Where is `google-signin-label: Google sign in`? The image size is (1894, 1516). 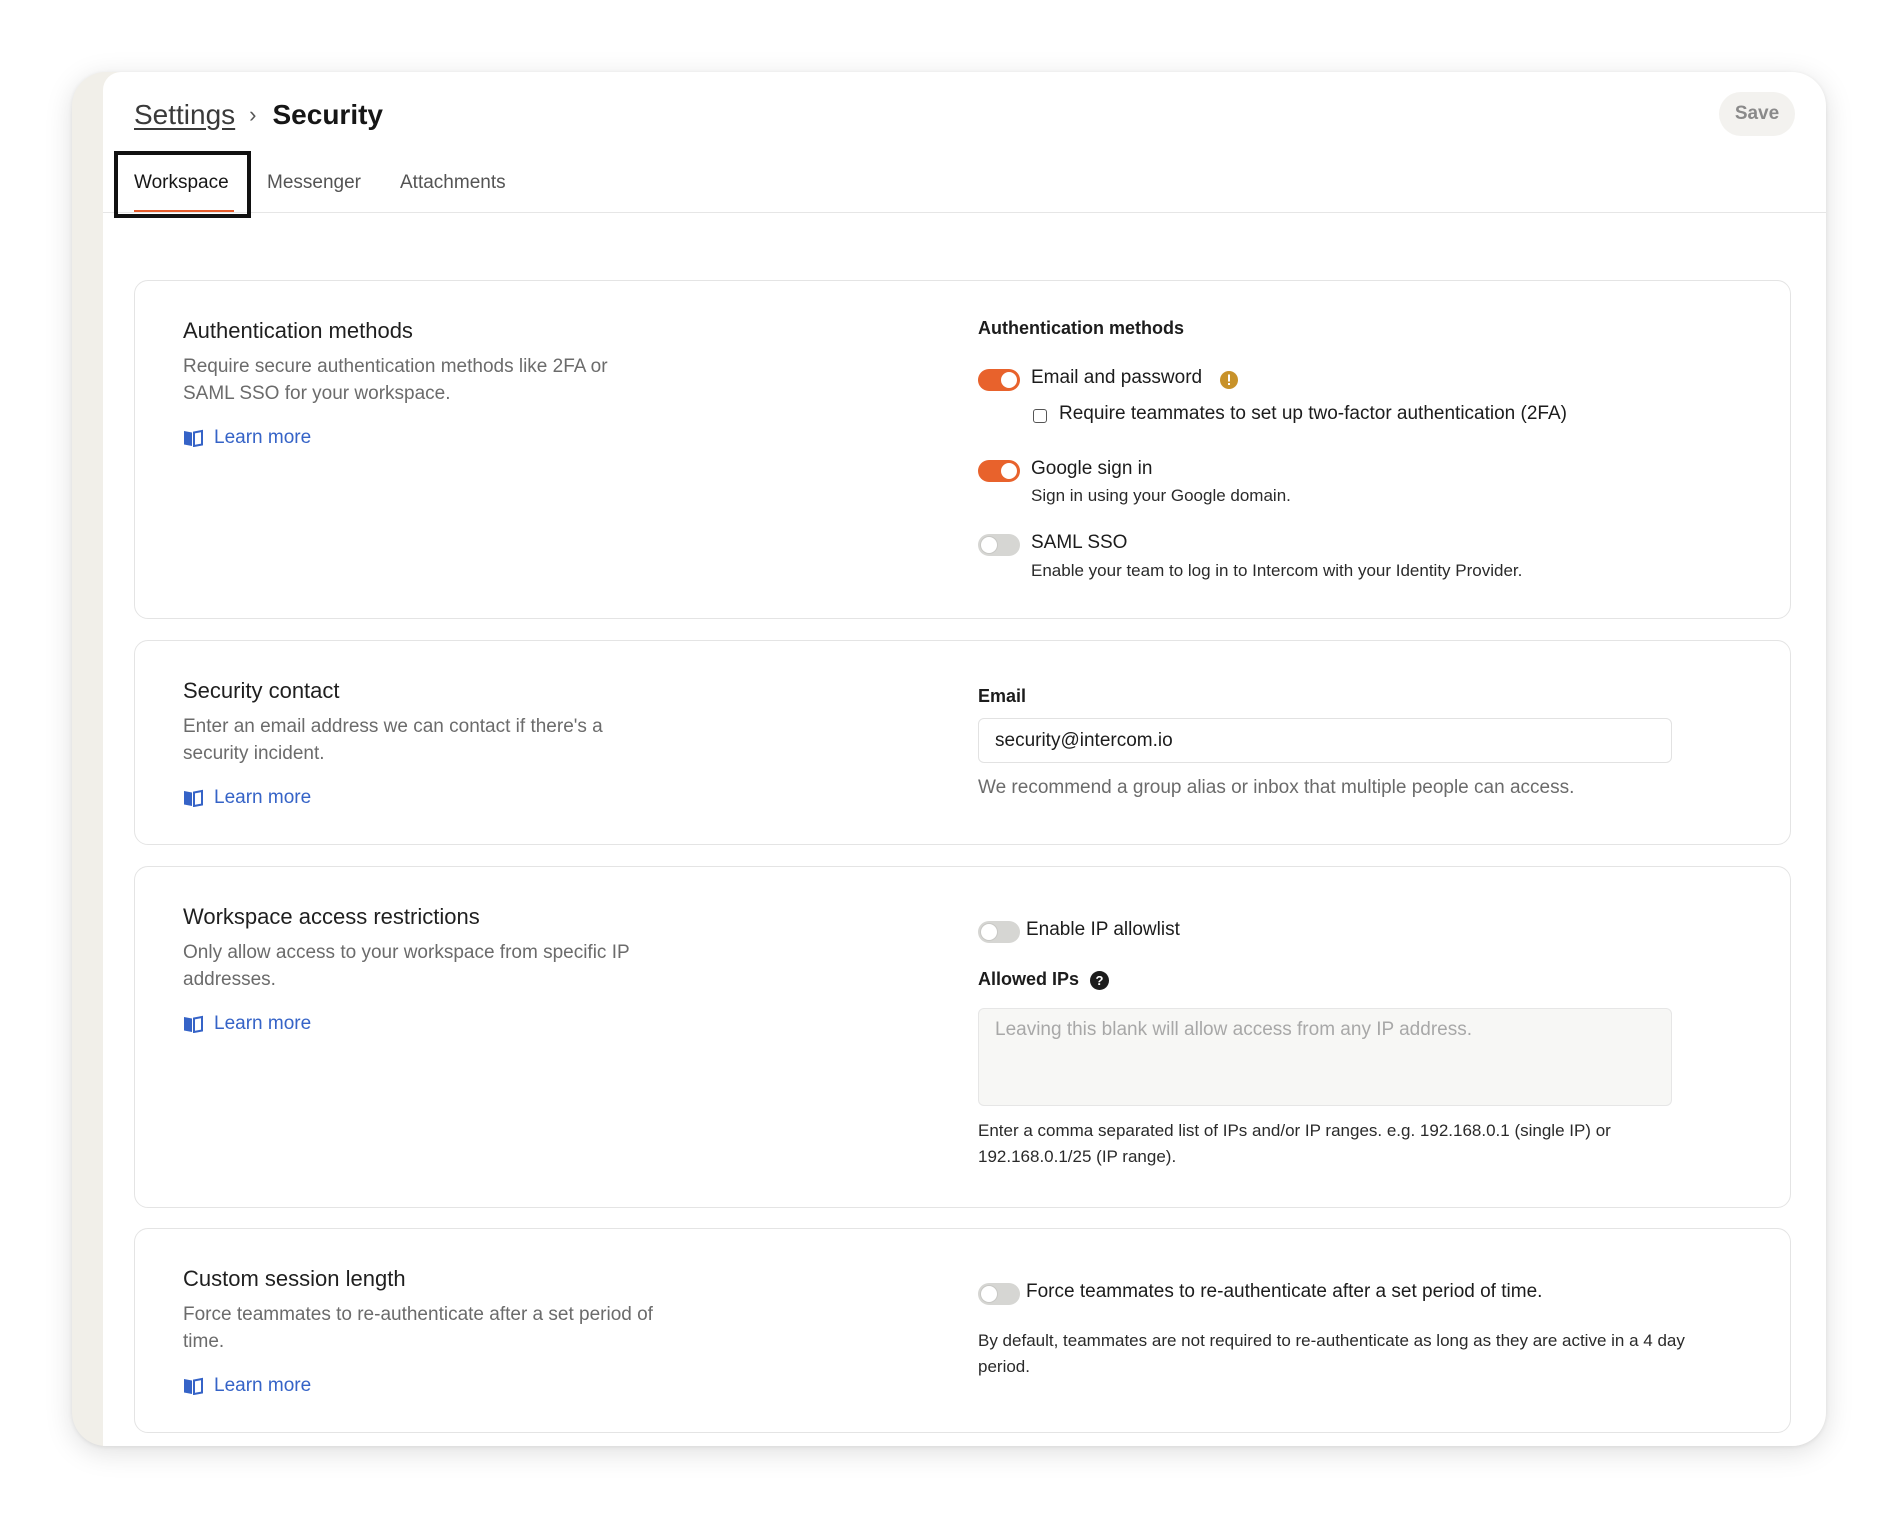
google-signin-label: Google sign in is located at coordinates (1092, 468).